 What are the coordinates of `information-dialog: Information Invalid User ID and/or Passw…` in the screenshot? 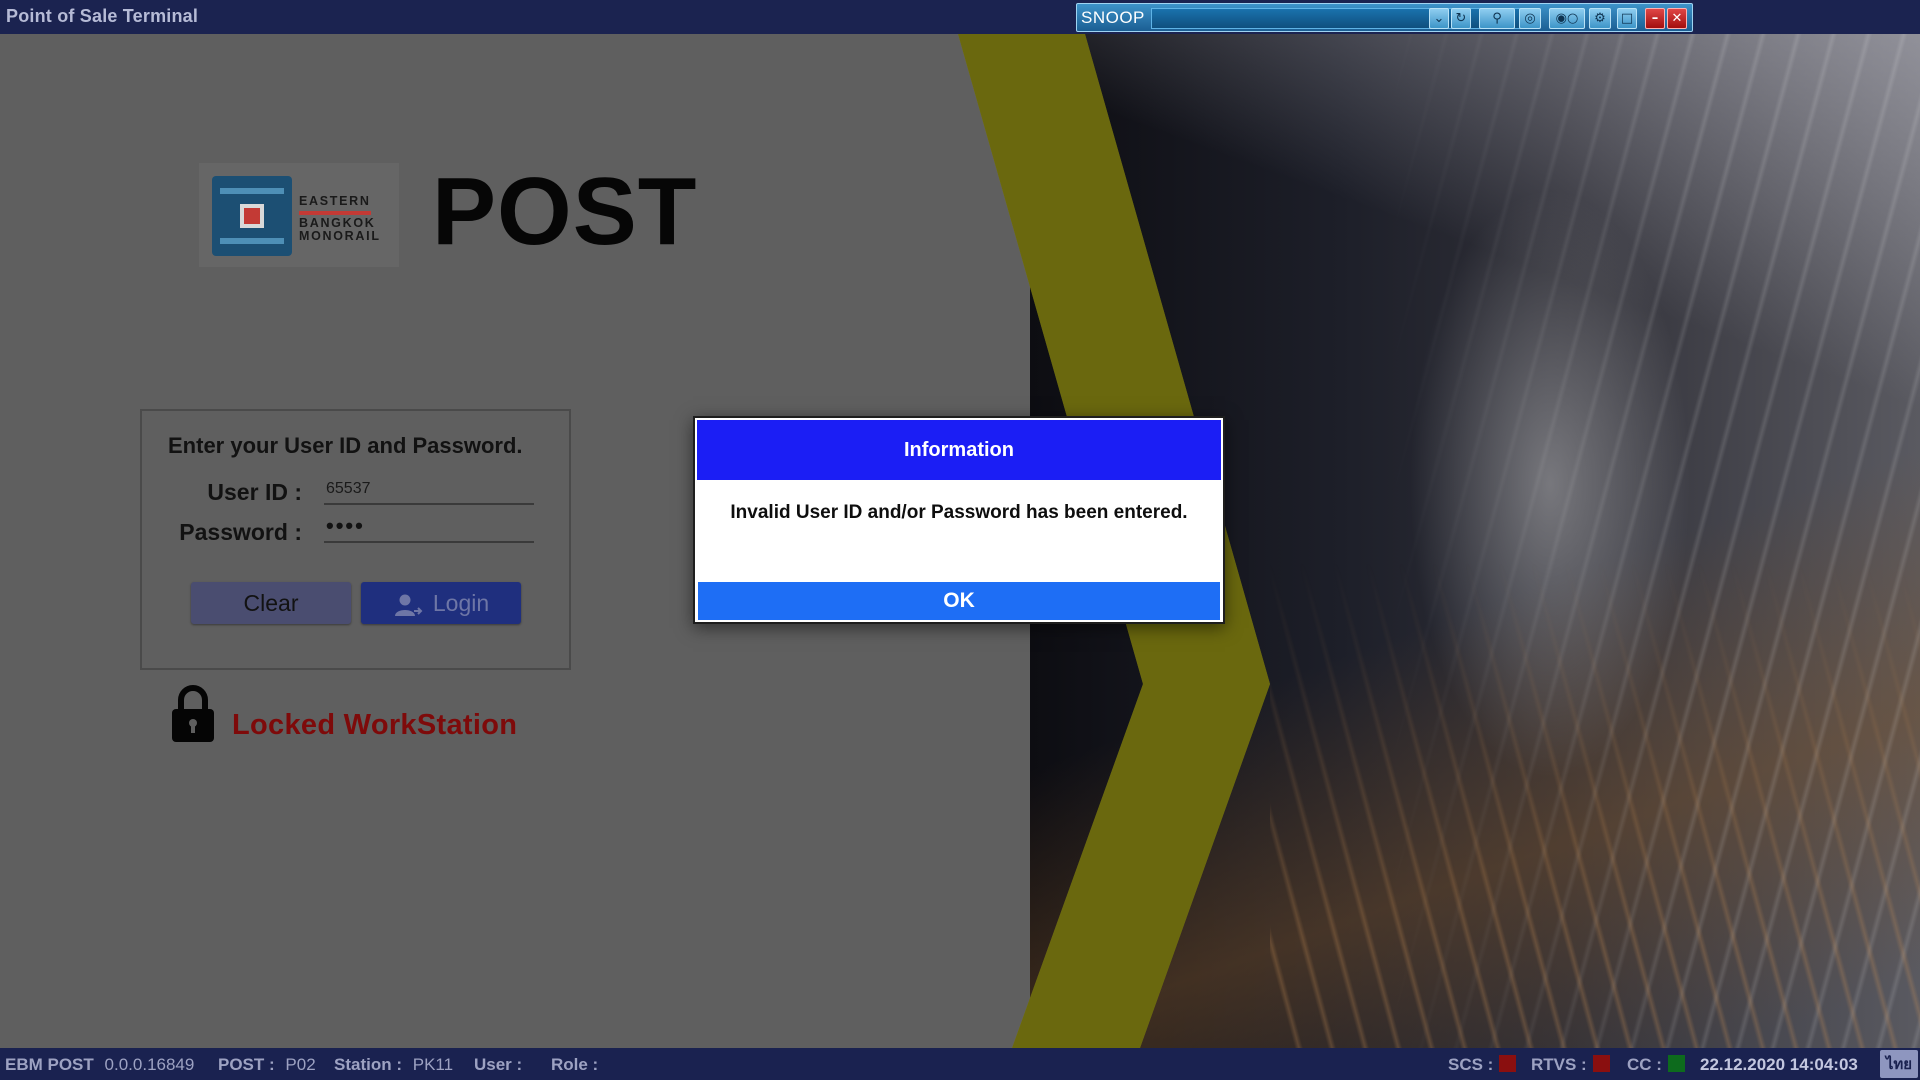 It's located at (959, 520).